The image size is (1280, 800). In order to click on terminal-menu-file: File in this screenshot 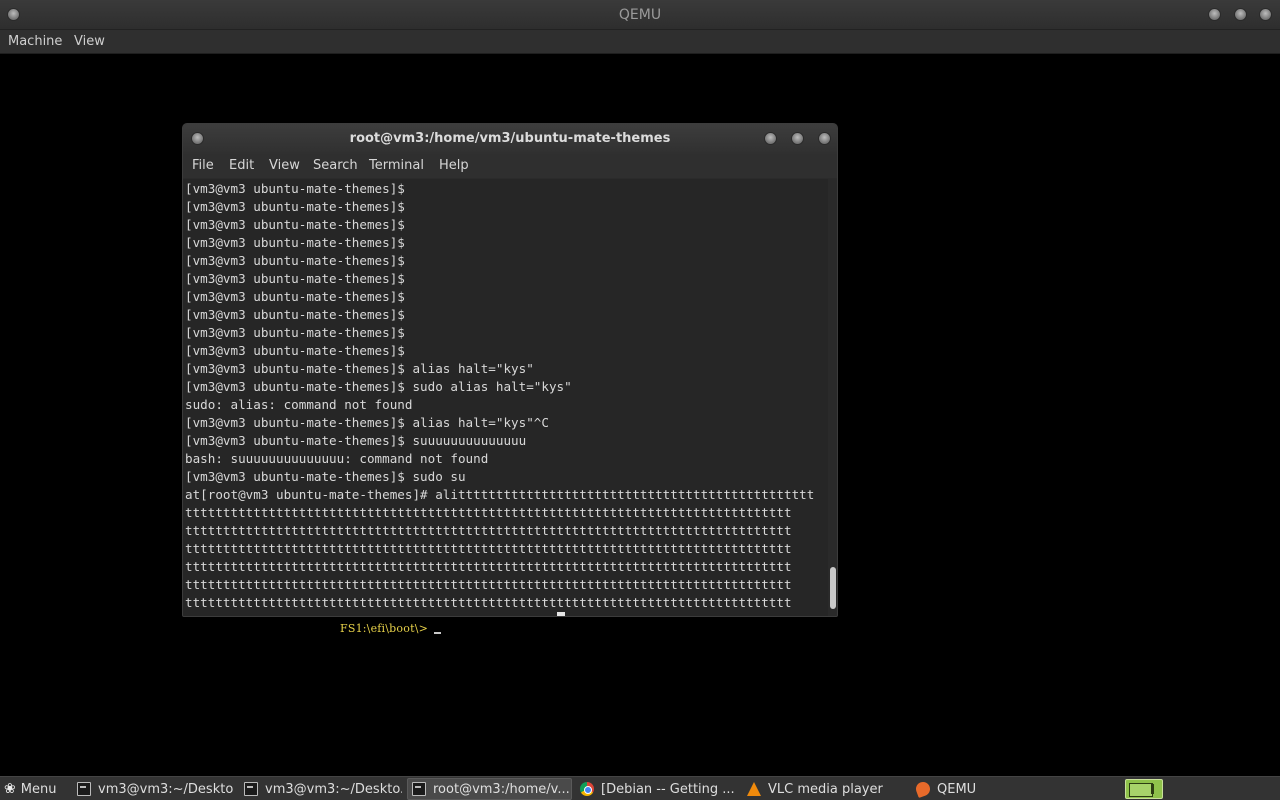, I will do `click(203, 165)`.